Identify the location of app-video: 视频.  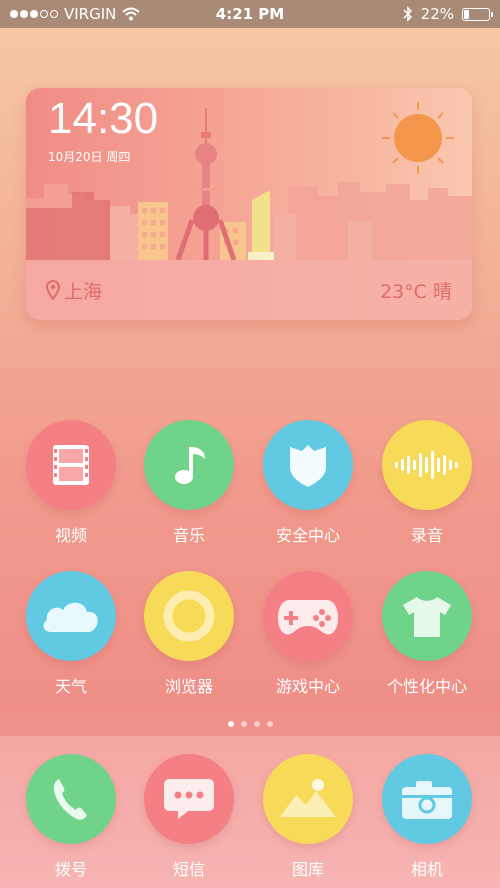
(71, 483).